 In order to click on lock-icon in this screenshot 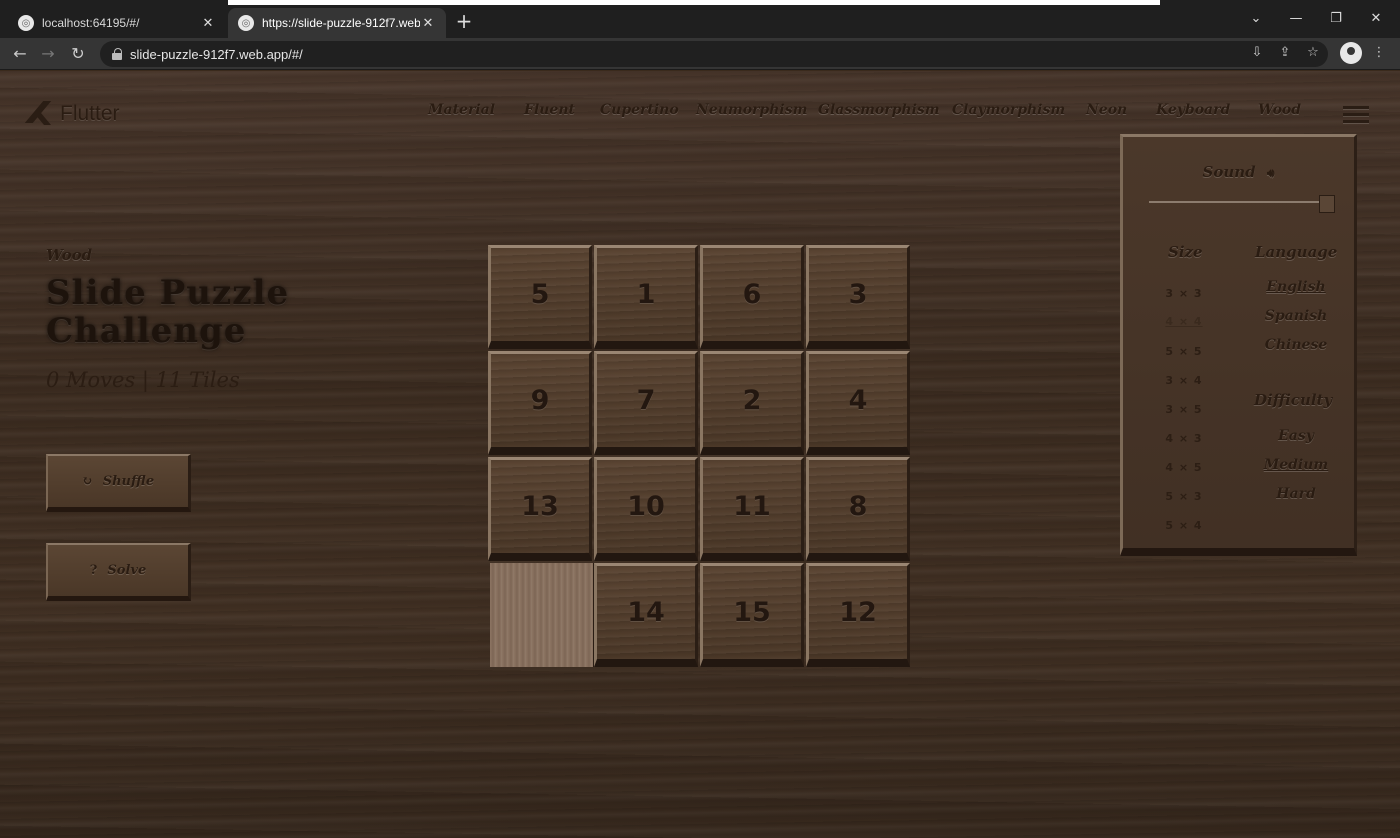, I will do `click(117, 54)`.